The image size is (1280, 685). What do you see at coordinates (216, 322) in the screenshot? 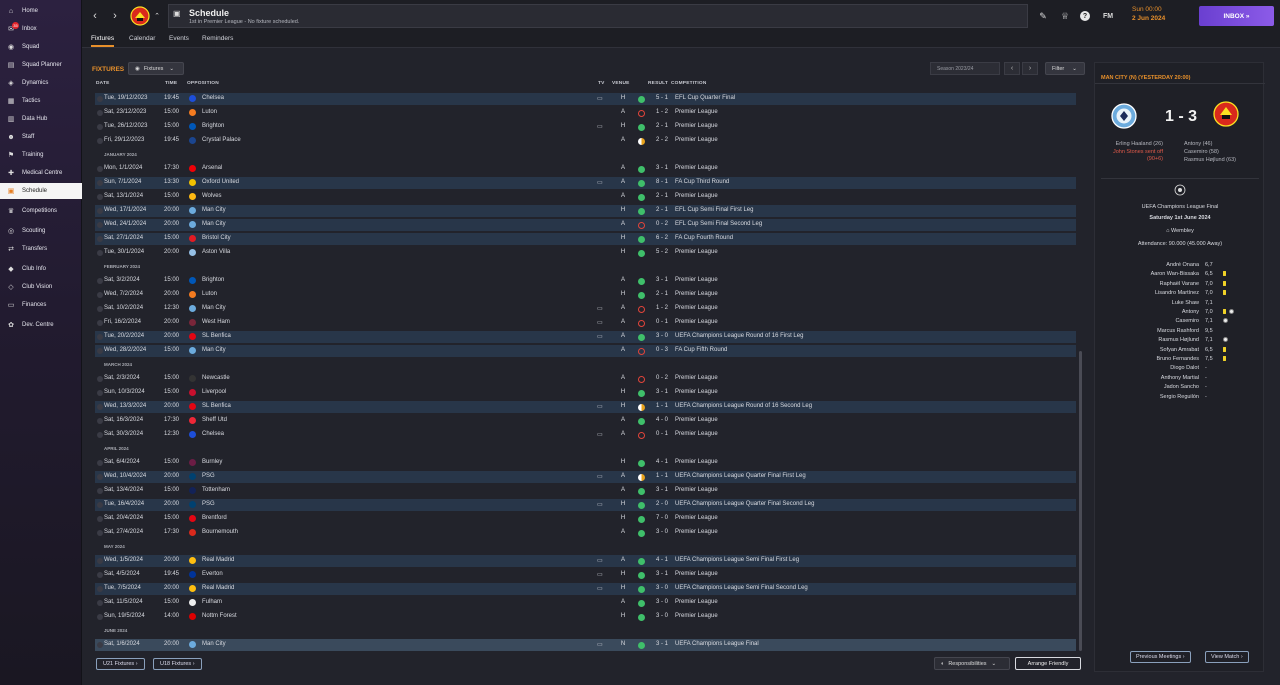
I see `fixture-opponent: West Ham` at bounding box center [216, 322].